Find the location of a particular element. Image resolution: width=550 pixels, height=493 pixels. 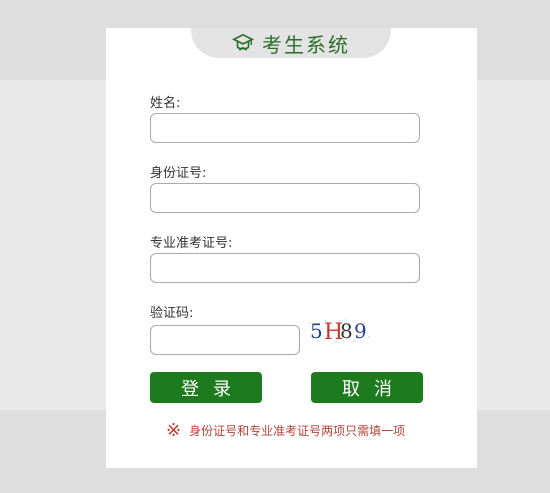

name-label: 姓名: is located at coordinates (165, 103).